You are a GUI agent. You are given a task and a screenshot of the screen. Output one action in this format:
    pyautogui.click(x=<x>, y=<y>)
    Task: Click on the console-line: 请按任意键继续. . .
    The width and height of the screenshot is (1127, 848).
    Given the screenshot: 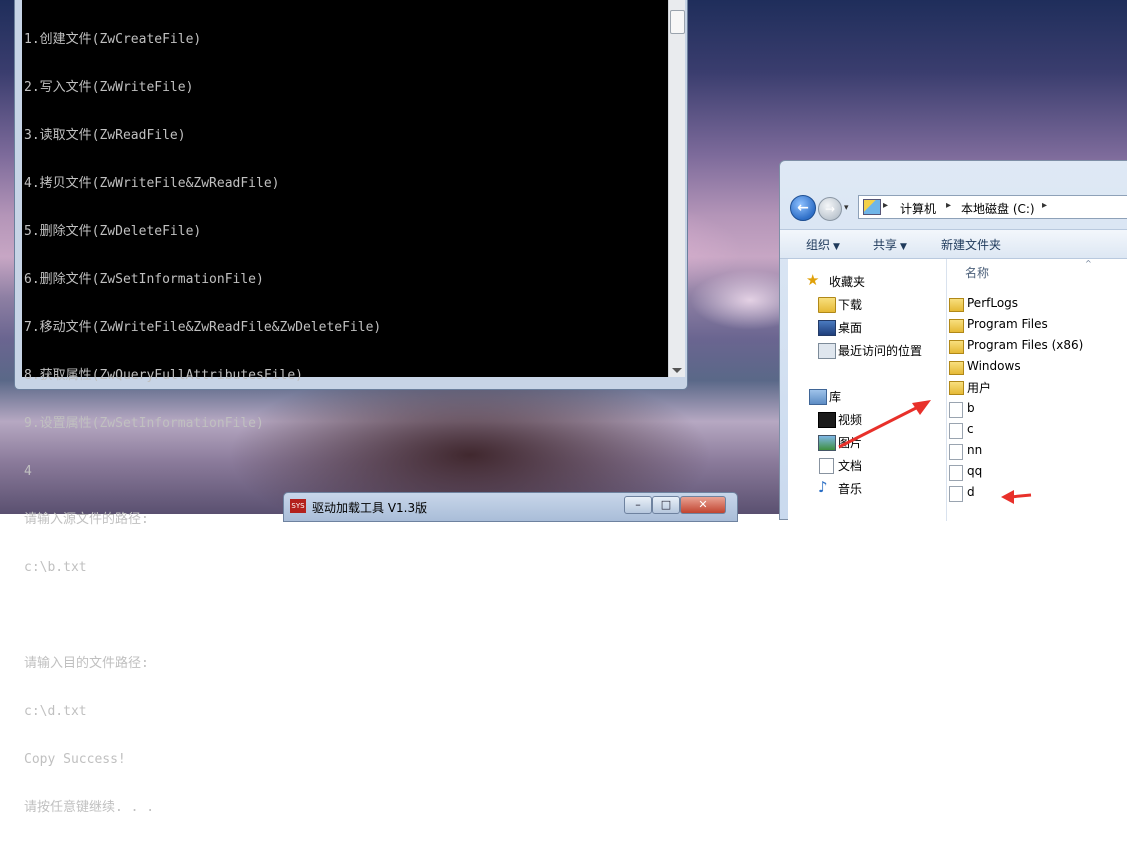 What is the action you would take?
    pyautogui.click(x=89, y=807)
    